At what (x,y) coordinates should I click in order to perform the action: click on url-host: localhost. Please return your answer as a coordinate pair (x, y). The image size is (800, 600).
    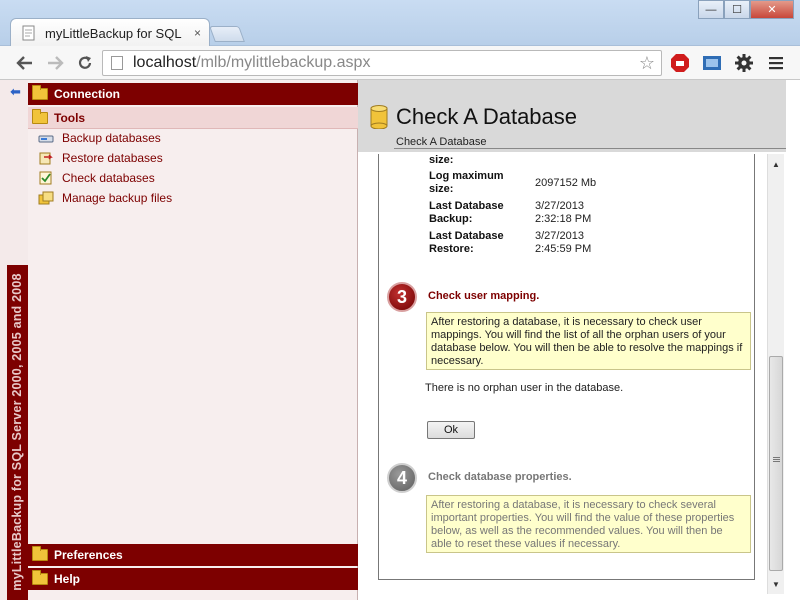
    Looking at the image, I should click on (165, 62).